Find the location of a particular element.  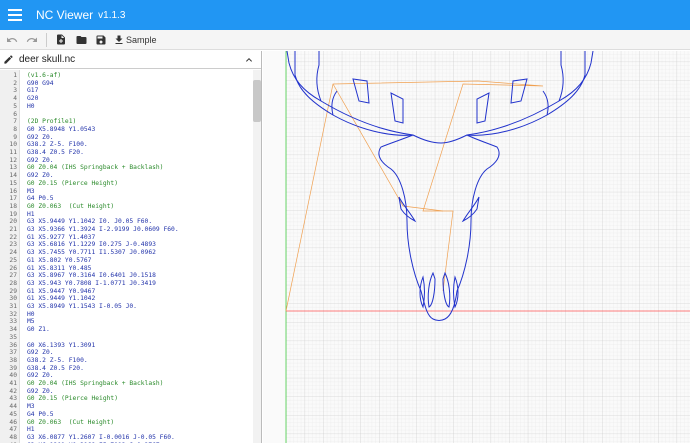

code-line: 31 G3 X5.8949 Y1.1543 I-0.05 J0. is located at coordinates (125, 307).